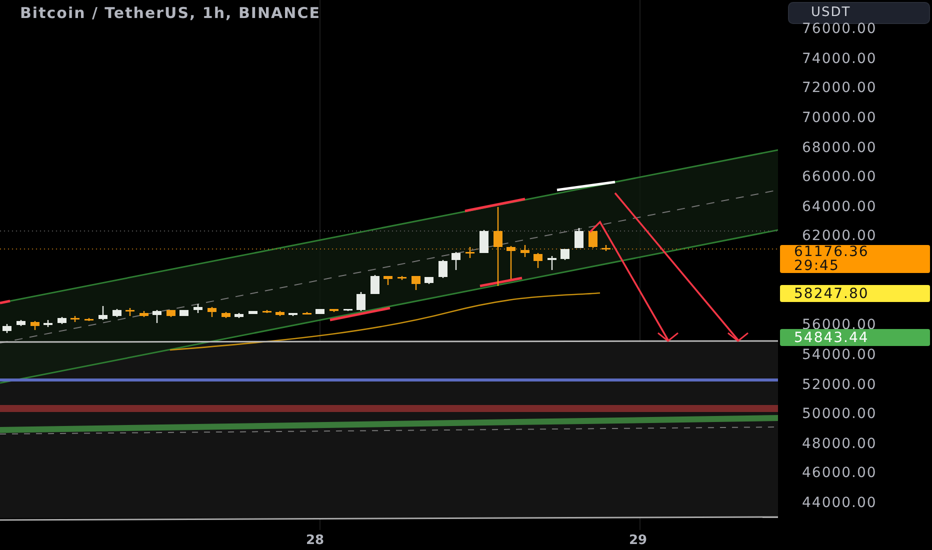 The image size is (932, 550). Describe the element at coordinates (839, 58) in the screenshot. I see `price-tick: 74000.00` at that location.